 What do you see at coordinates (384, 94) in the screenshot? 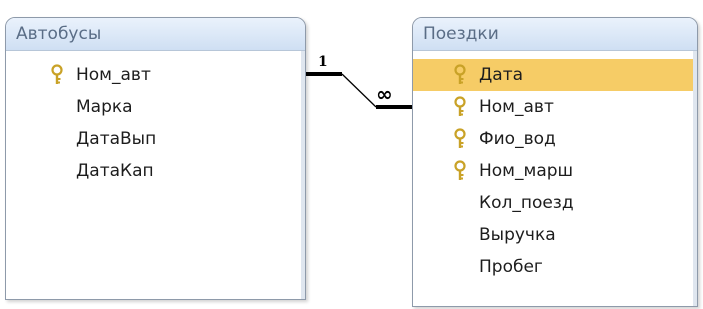
I see `many-label: ∞` at bounding box center [384, 94].